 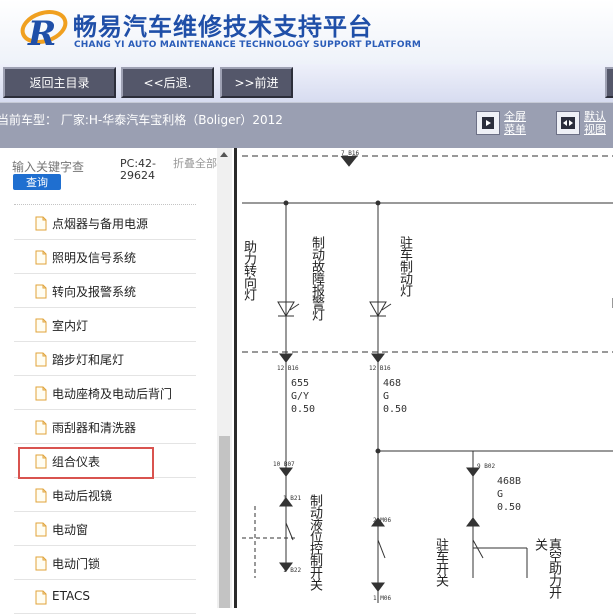 I want to click on extra-button, so click(x=609, y=82).